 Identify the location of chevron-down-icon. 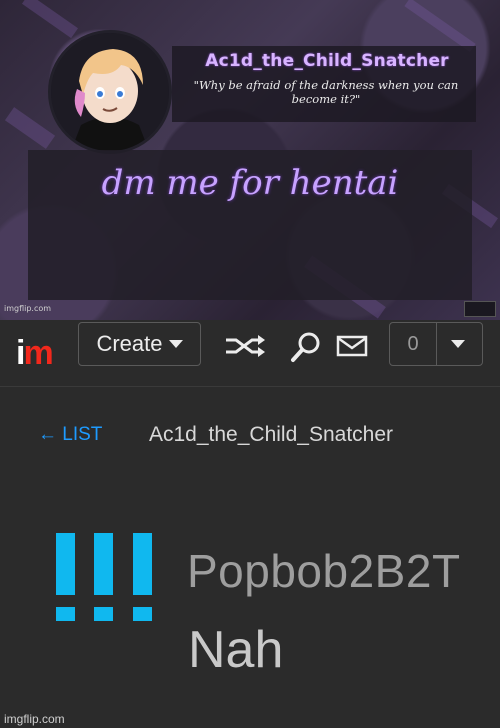
(458, 344).